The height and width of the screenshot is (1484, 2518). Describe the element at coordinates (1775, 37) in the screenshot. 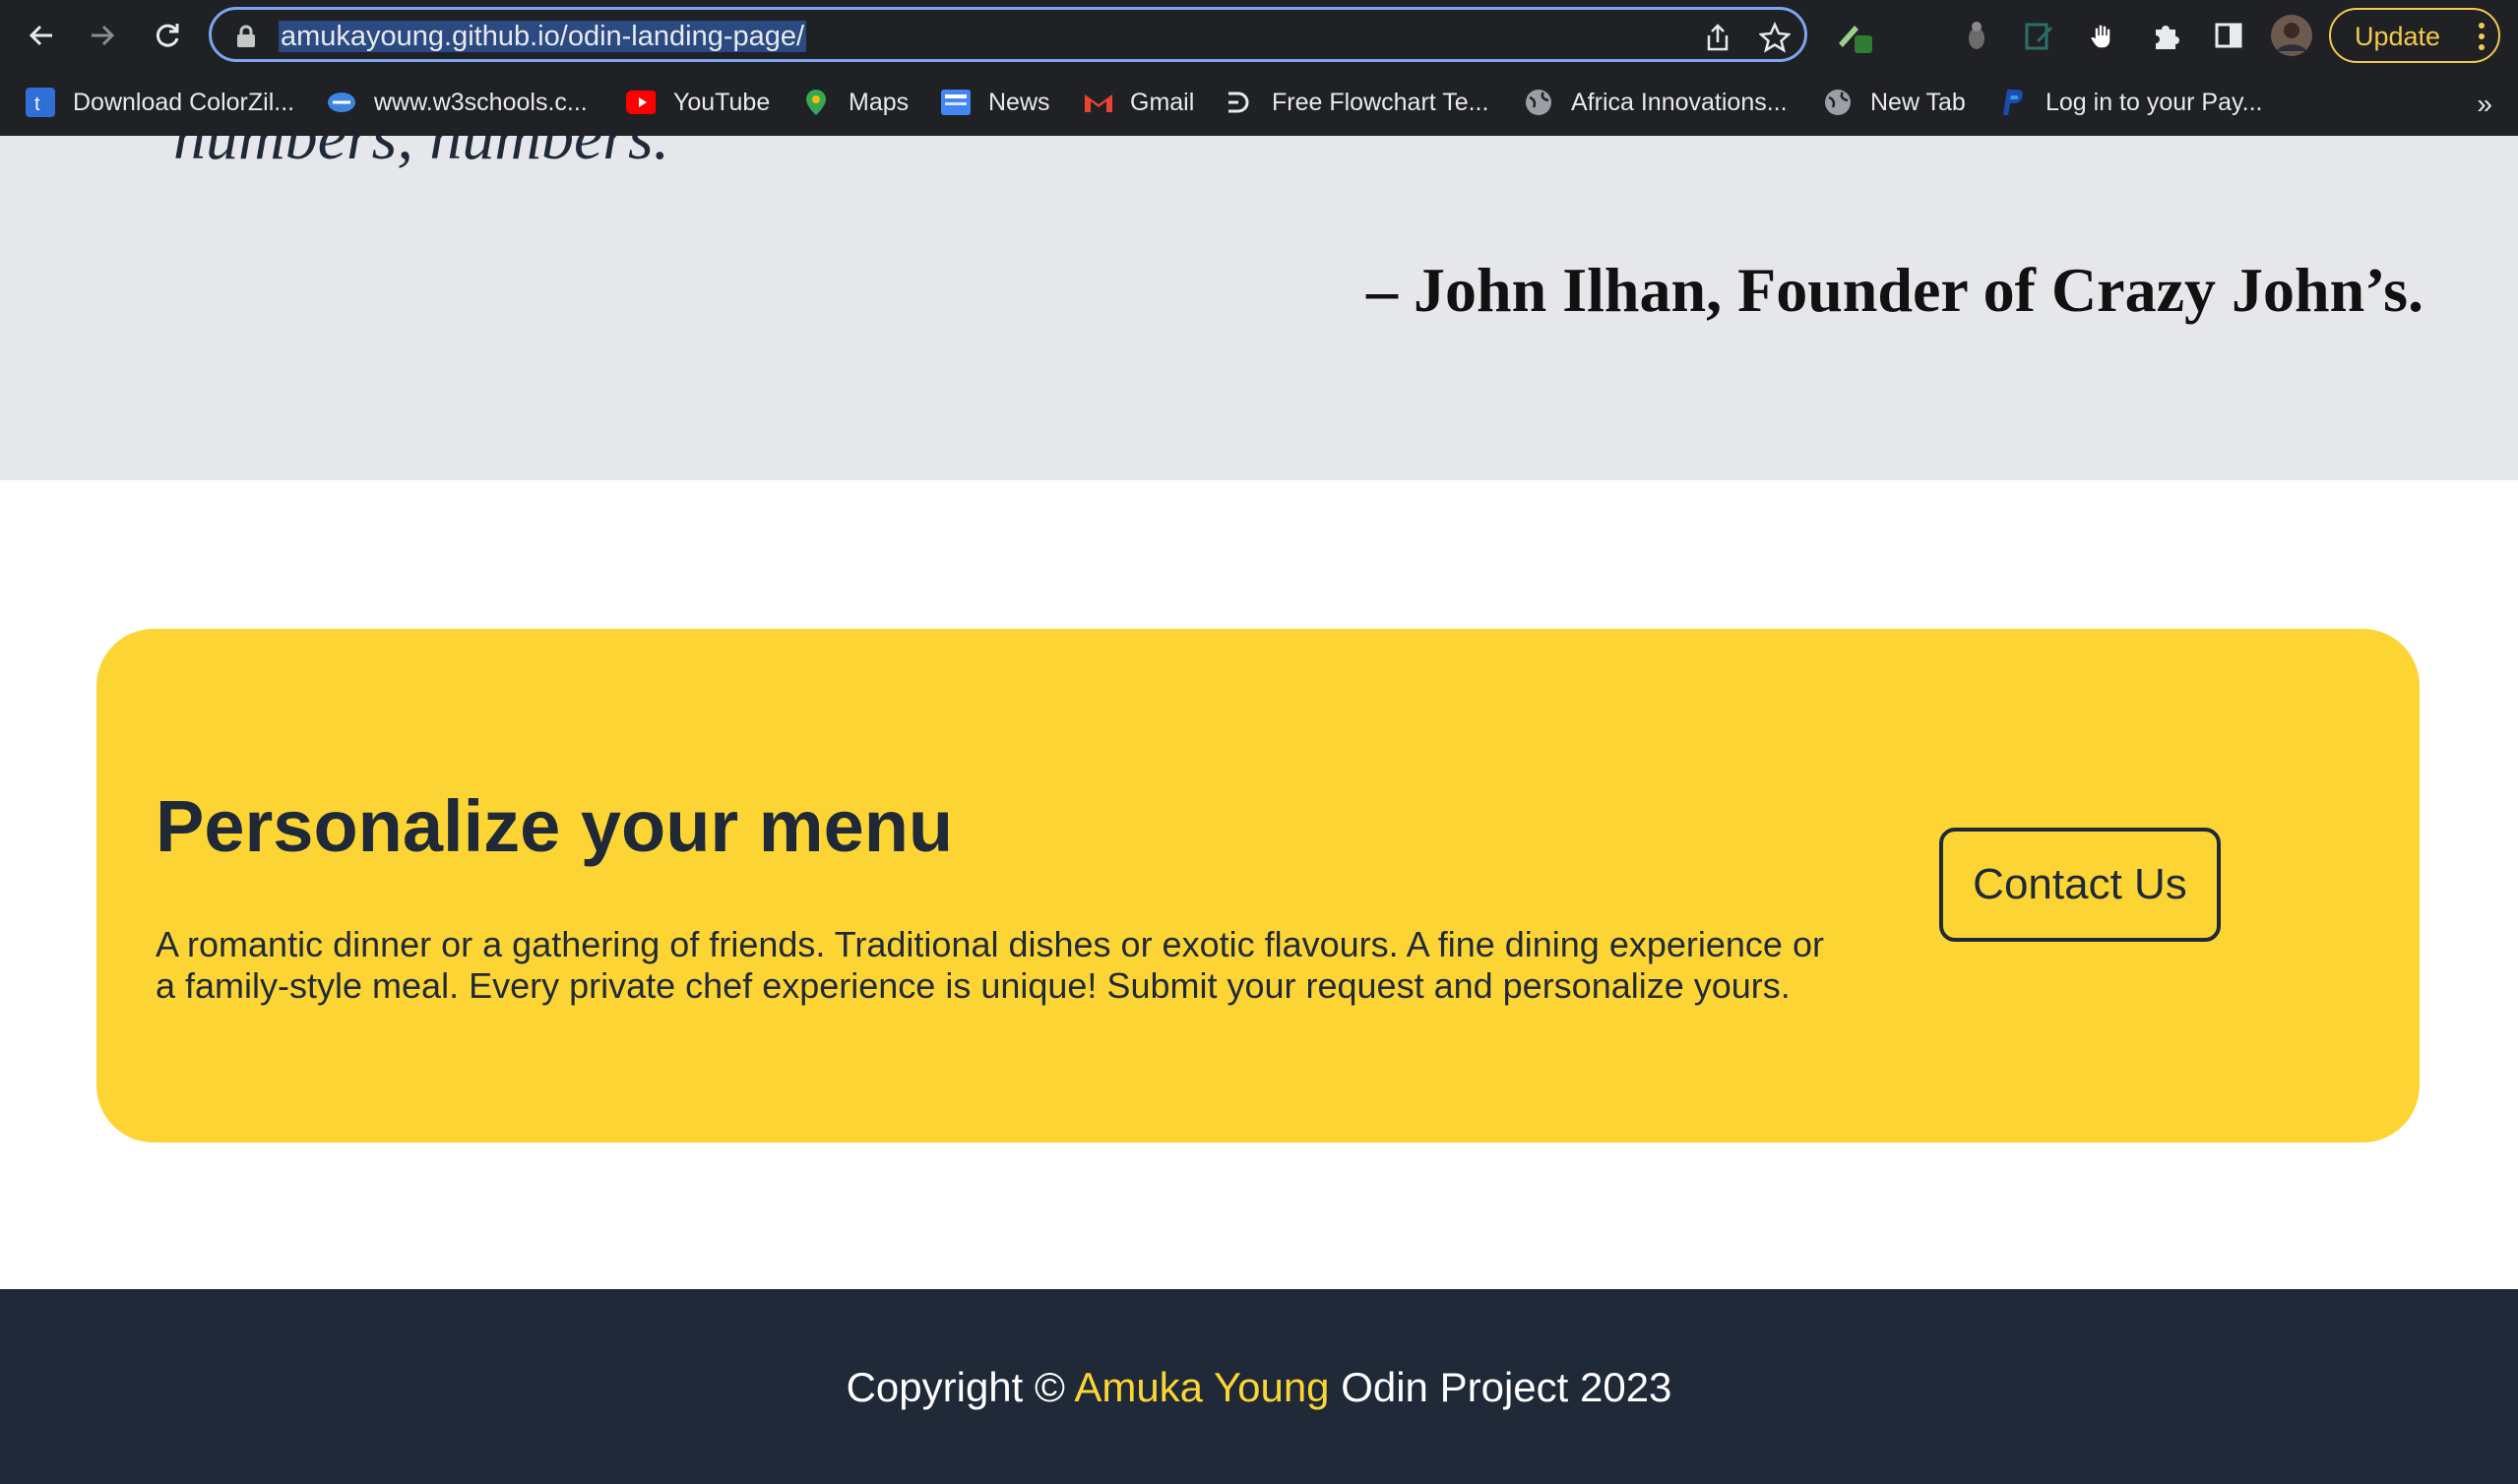

I see `bookmark-star-icon` at that location.